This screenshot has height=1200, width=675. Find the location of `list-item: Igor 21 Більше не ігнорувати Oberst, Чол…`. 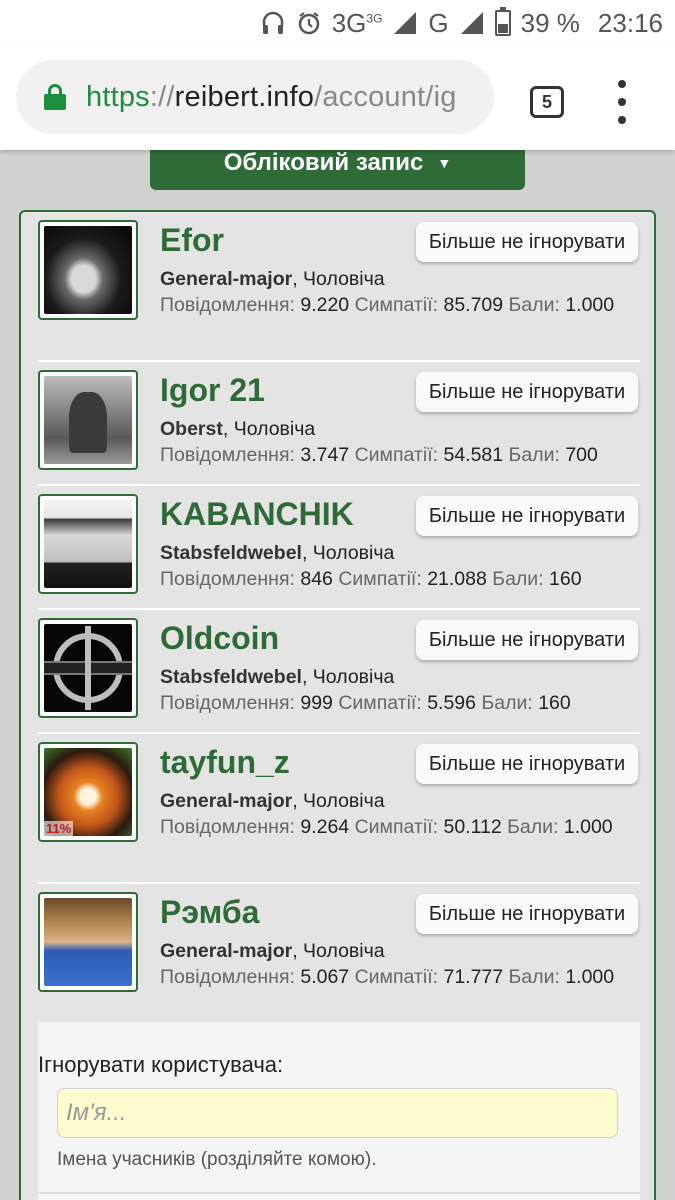

list-item: Igor 21 Більше не ігнорувати Oberst, Чол… is located at coordinates (339, 424).